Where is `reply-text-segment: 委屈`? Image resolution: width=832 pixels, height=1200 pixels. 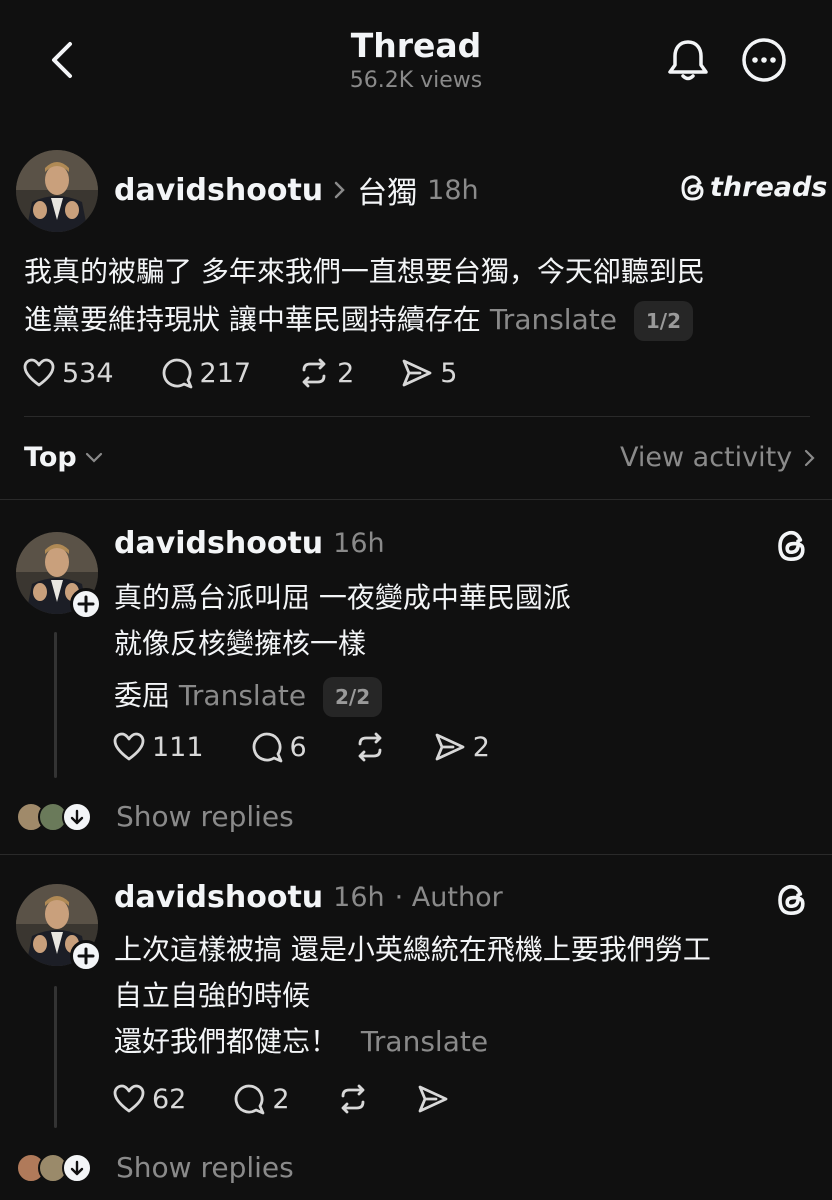
reply-text-segment: 委屈 is located at coordinates (142, 695).